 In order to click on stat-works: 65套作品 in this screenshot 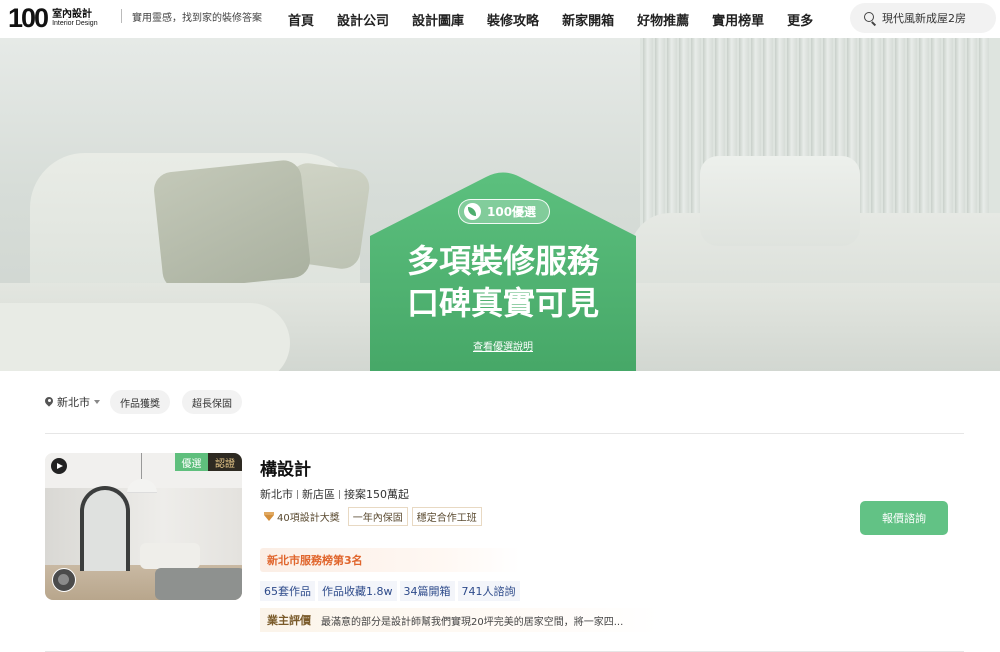, I will do `click(287, 591)`.